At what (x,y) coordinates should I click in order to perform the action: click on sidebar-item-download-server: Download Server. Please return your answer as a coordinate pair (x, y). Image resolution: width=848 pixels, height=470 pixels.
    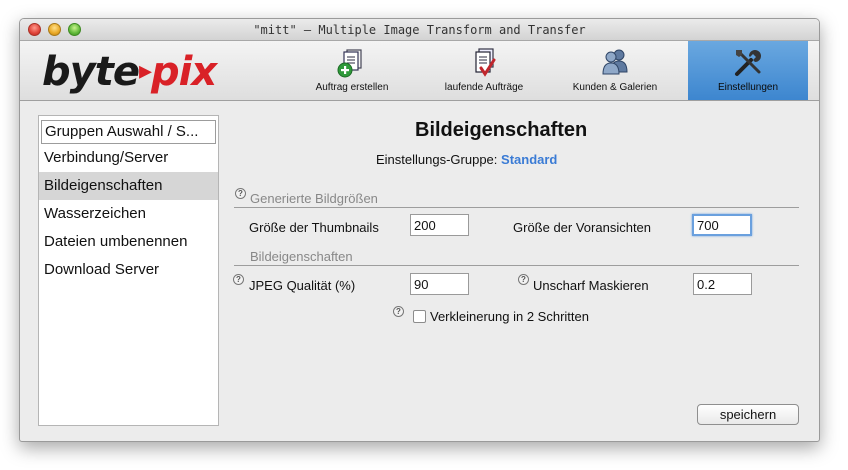
    Looking at the image, I should click on (128, 270).